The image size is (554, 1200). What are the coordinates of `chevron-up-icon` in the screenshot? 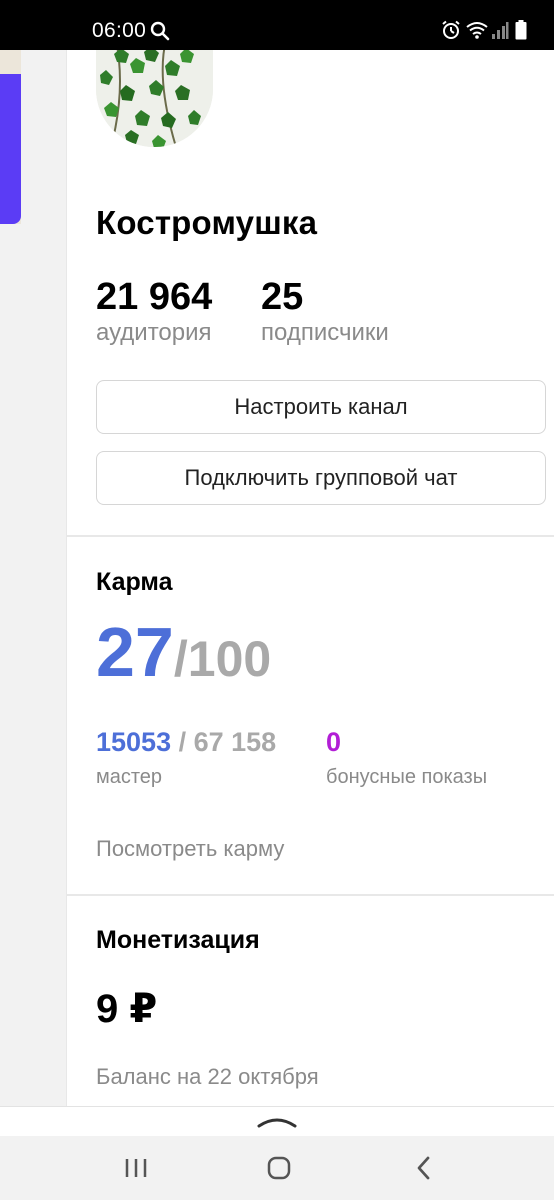 It's located at (277, 1122).